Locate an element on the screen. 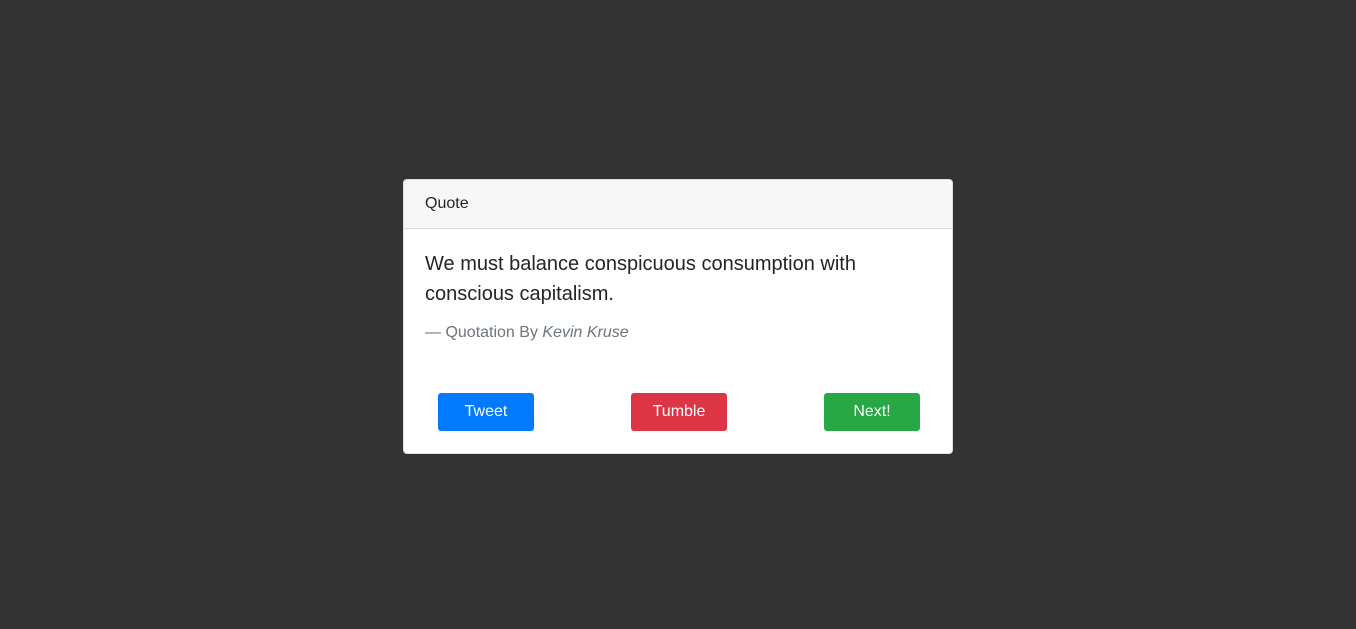  card-header: Quote is located at coordinates (678, 204).